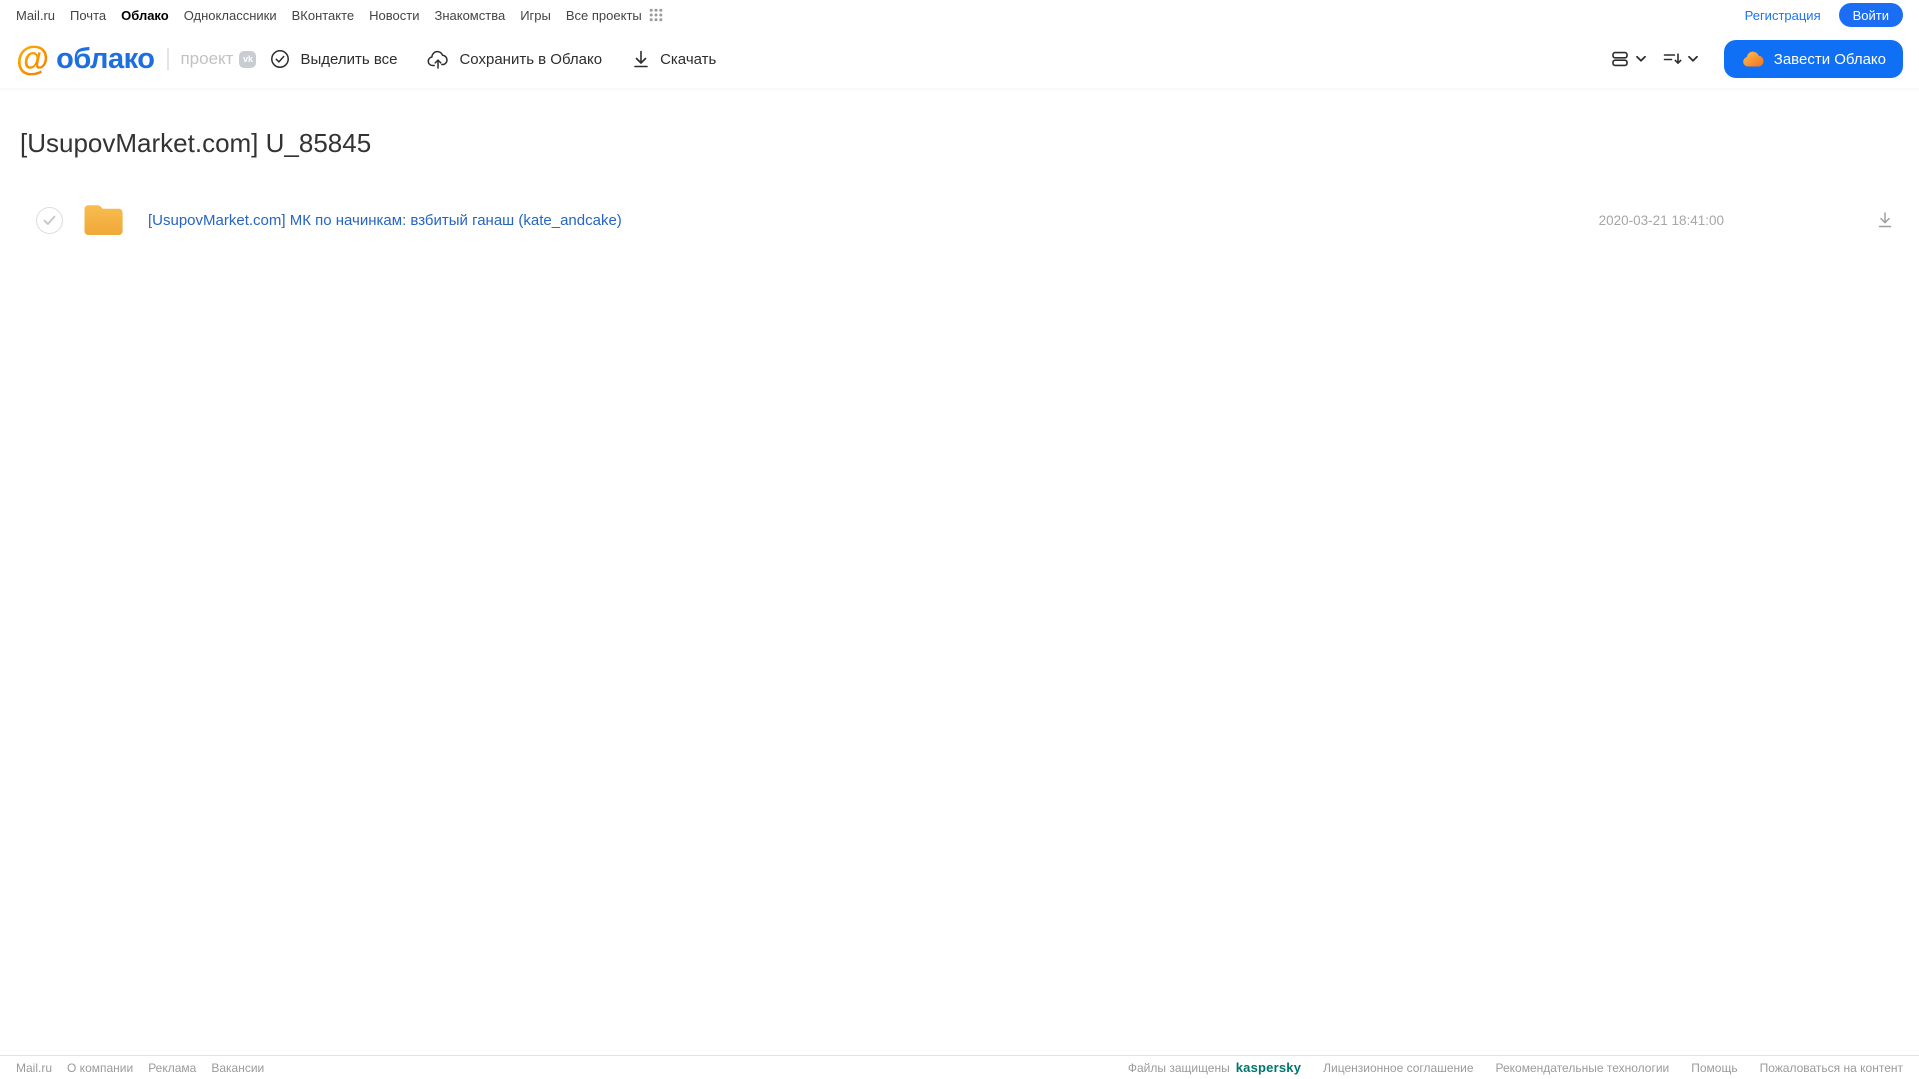 The height and width of the screenshot is (1079, 1919). I want to click on file-date: 2020-03-21 18:41:00, so click(1661, 220).